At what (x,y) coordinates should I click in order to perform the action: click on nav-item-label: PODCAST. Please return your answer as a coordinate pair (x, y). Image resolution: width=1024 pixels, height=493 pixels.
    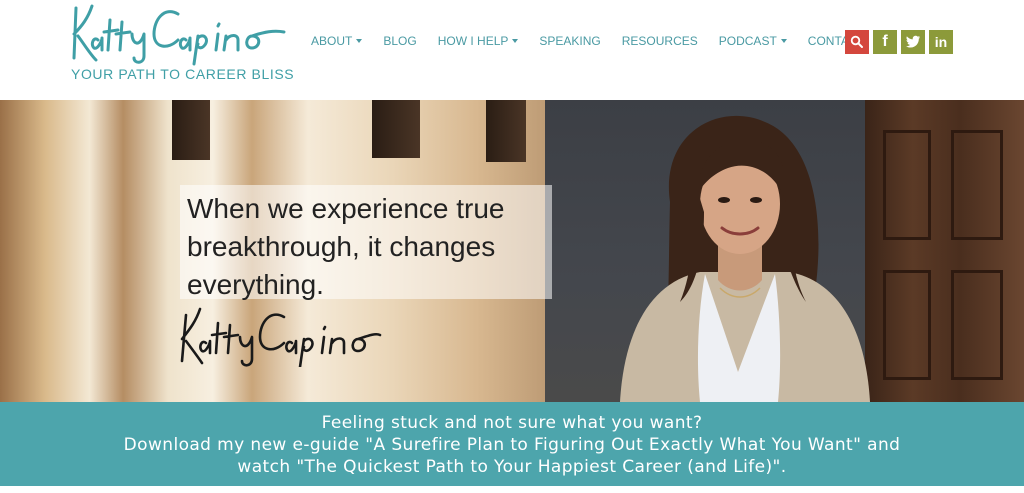
    Looking at the image, I should click on (747, 41).